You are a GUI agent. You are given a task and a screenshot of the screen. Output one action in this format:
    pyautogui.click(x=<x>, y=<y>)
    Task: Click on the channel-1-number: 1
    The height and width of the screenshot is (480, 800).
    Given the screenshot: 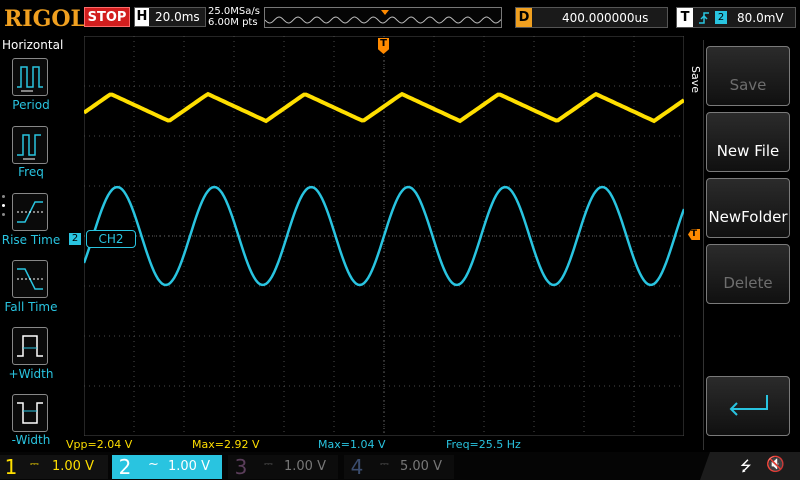 What is the action you would take?
    pyautogui.click(x=11, y=467)
    